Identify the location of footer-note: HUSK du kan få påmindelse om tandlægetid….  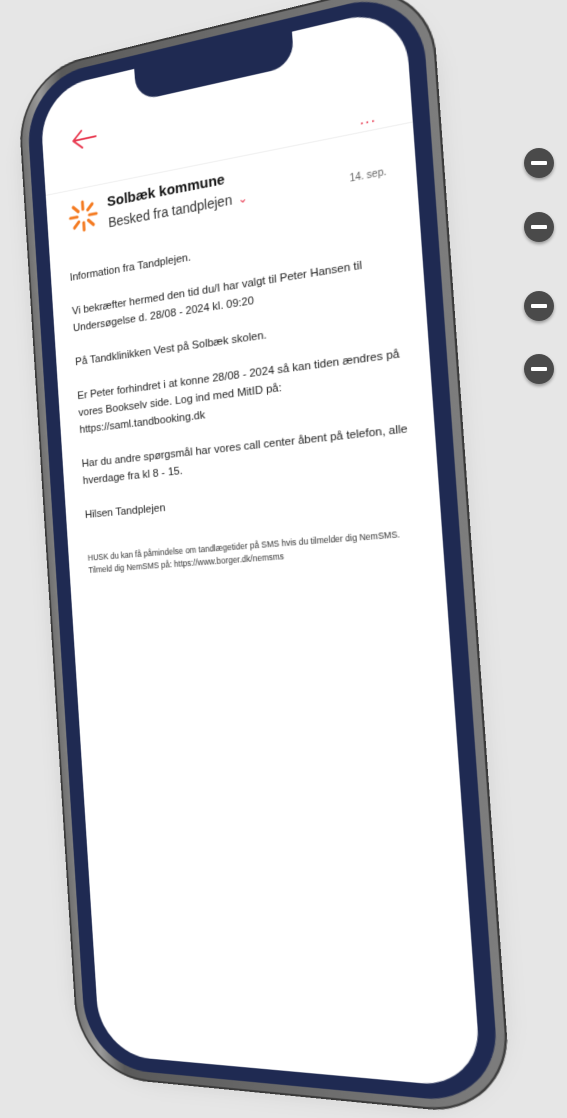
(255, 551).